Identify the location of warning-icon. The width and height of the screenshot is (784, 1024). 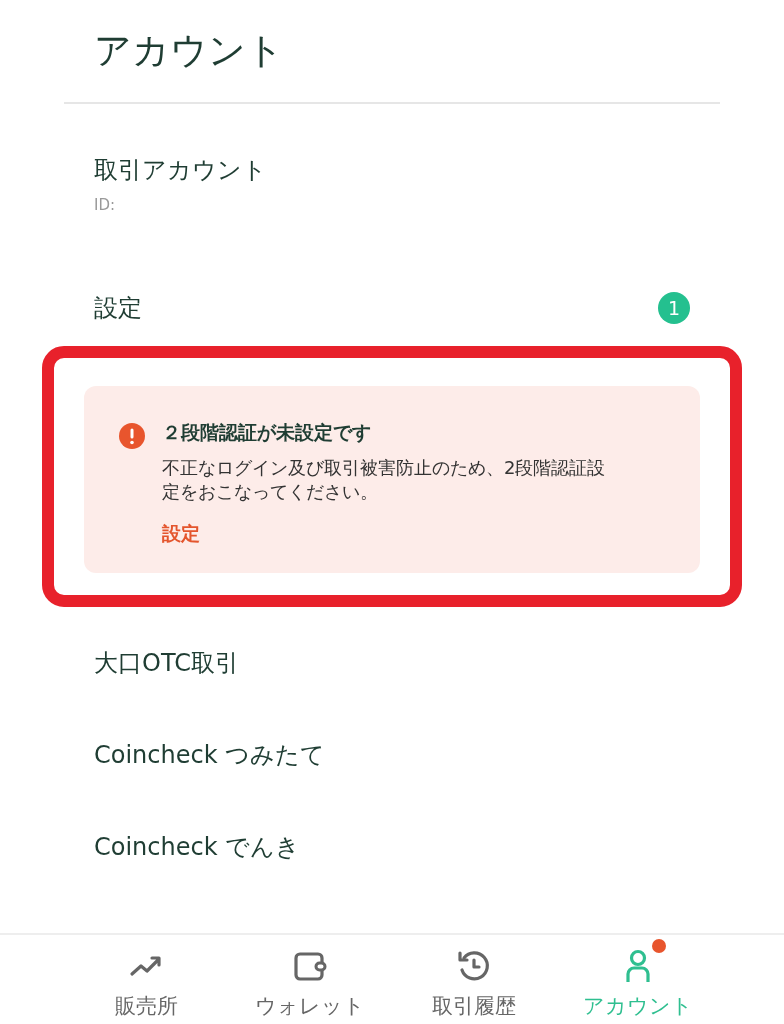
(132, 436).